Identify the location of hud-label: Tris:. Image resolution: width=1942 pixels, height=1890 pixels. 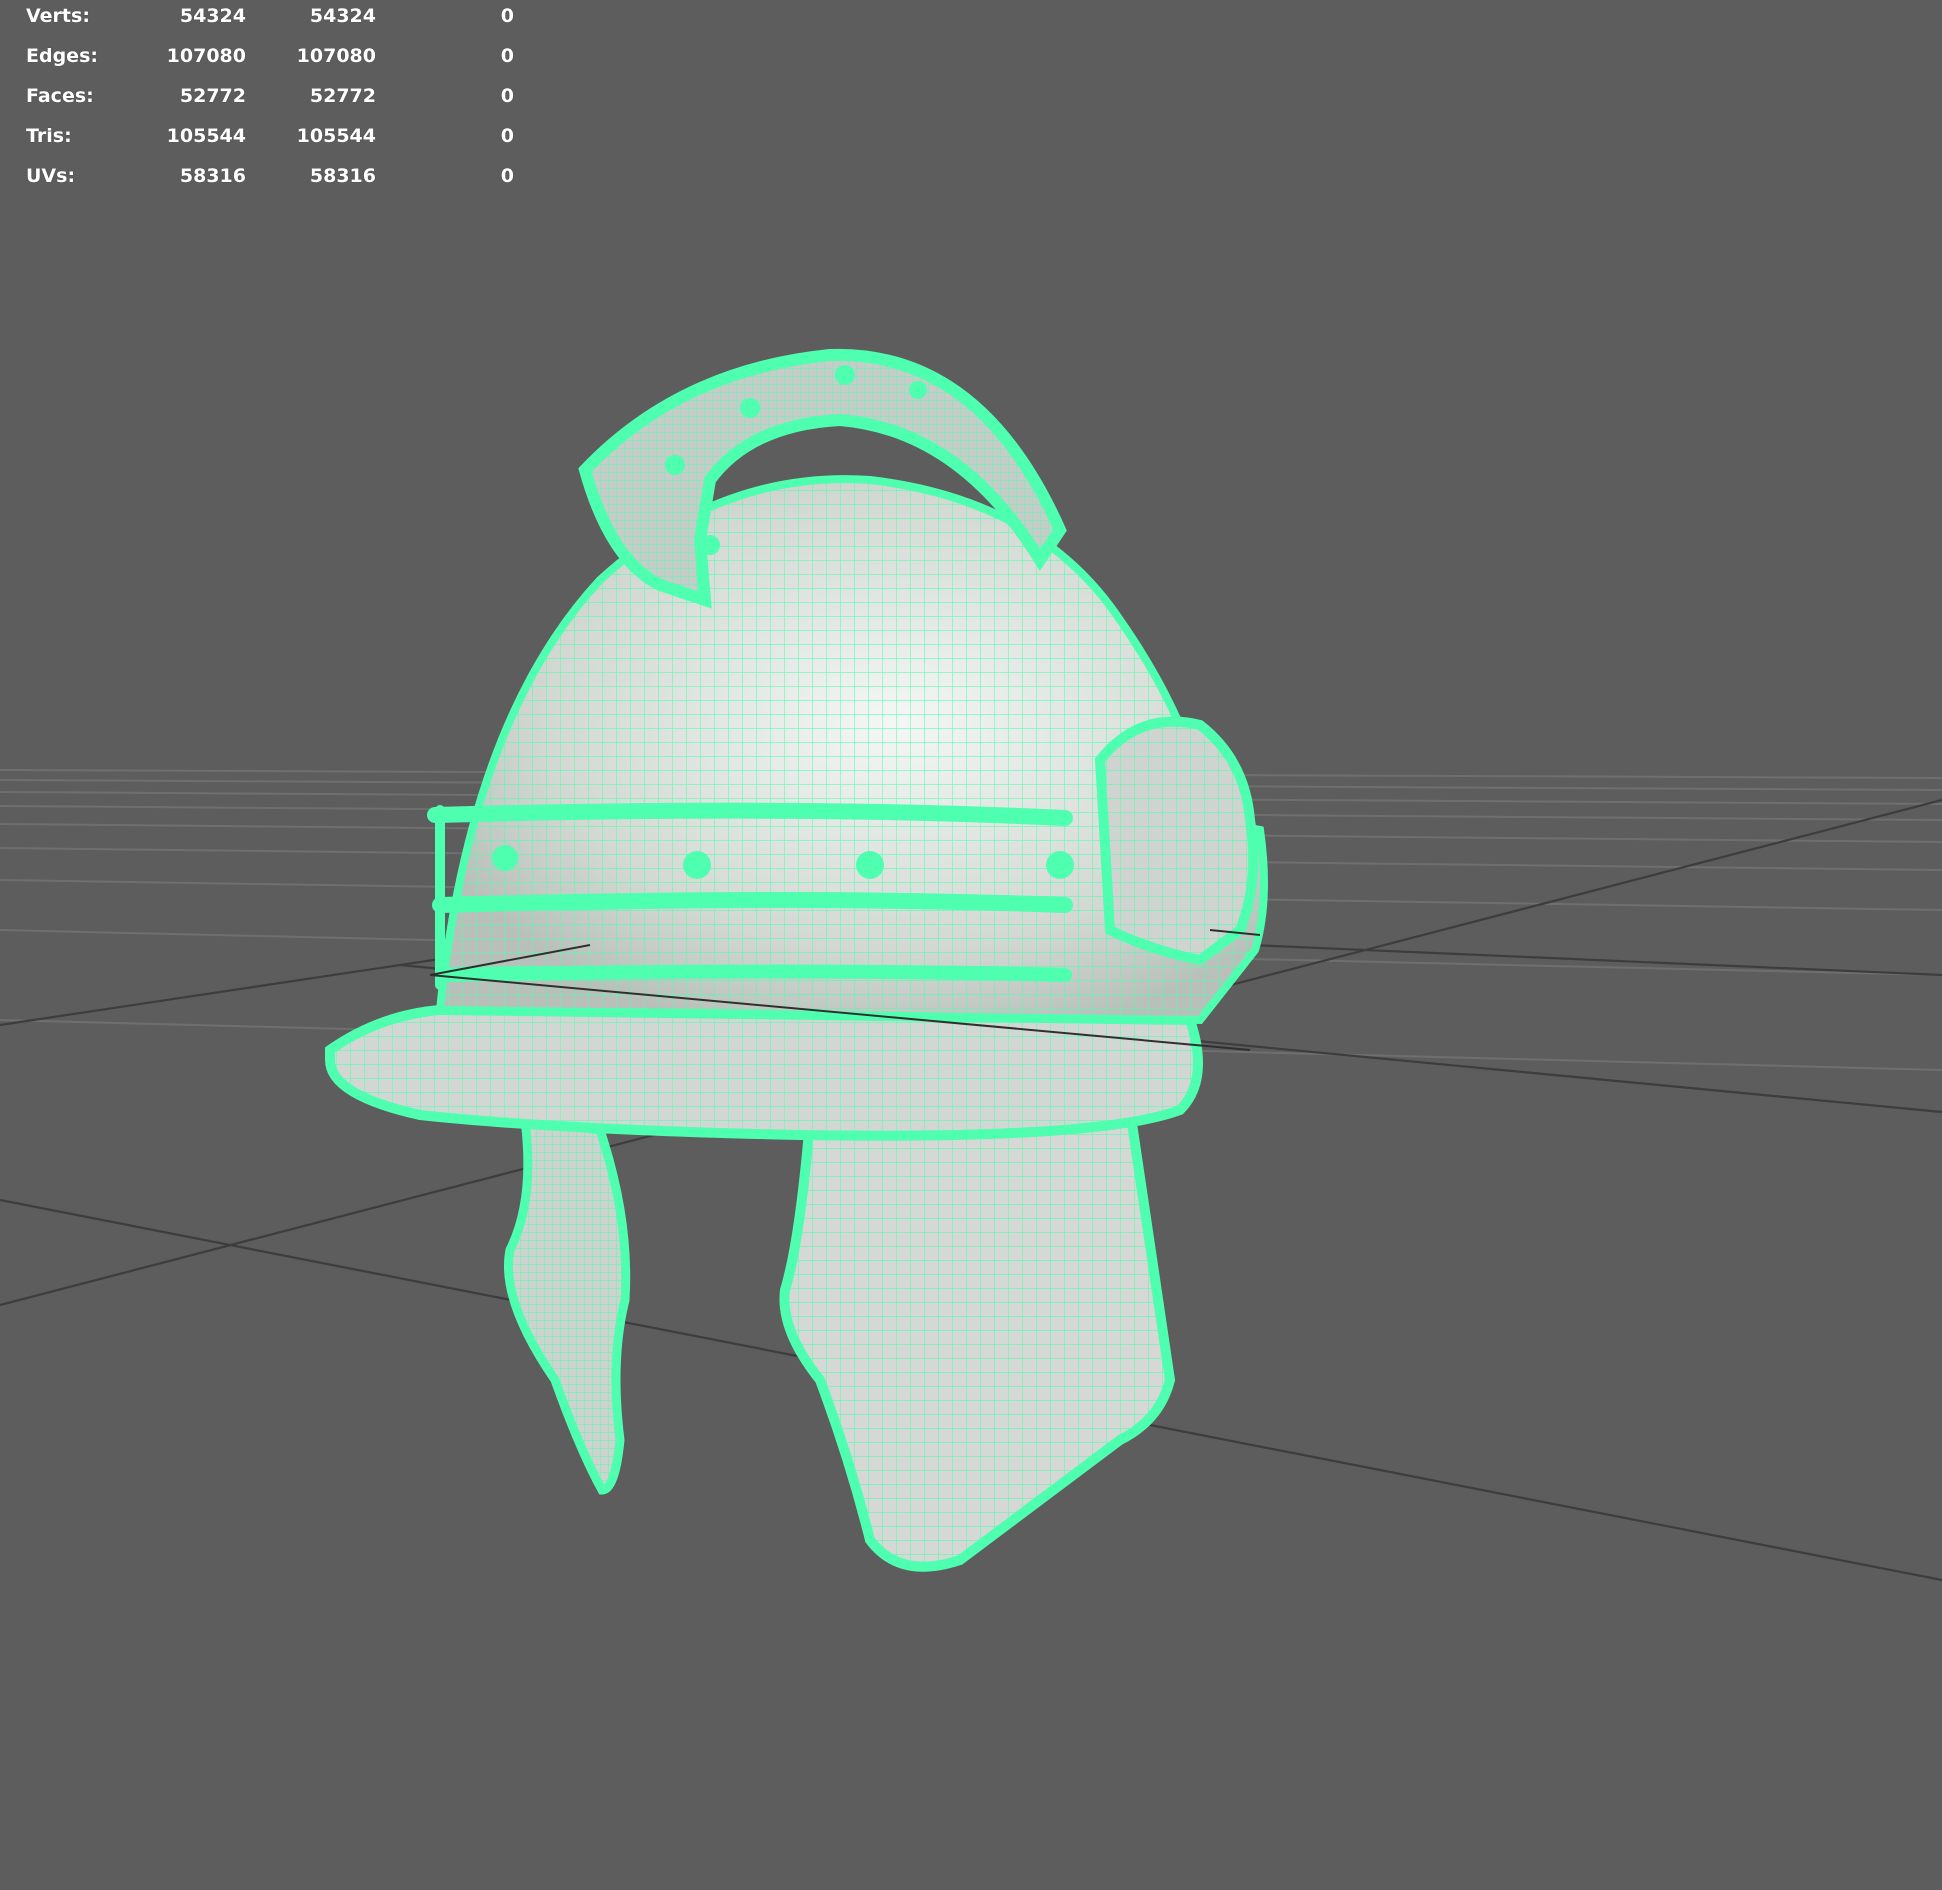
(49, 136).